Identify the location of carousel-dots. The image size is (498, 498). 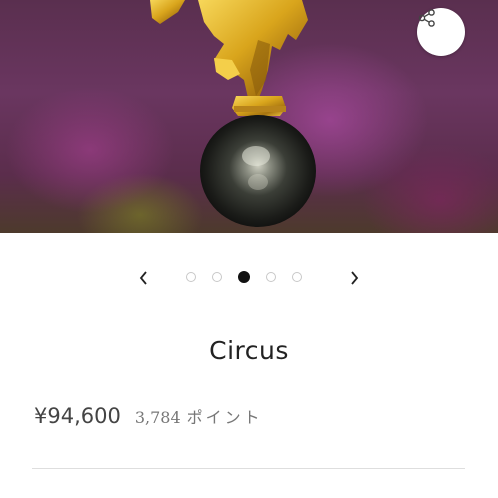
(244, 277).